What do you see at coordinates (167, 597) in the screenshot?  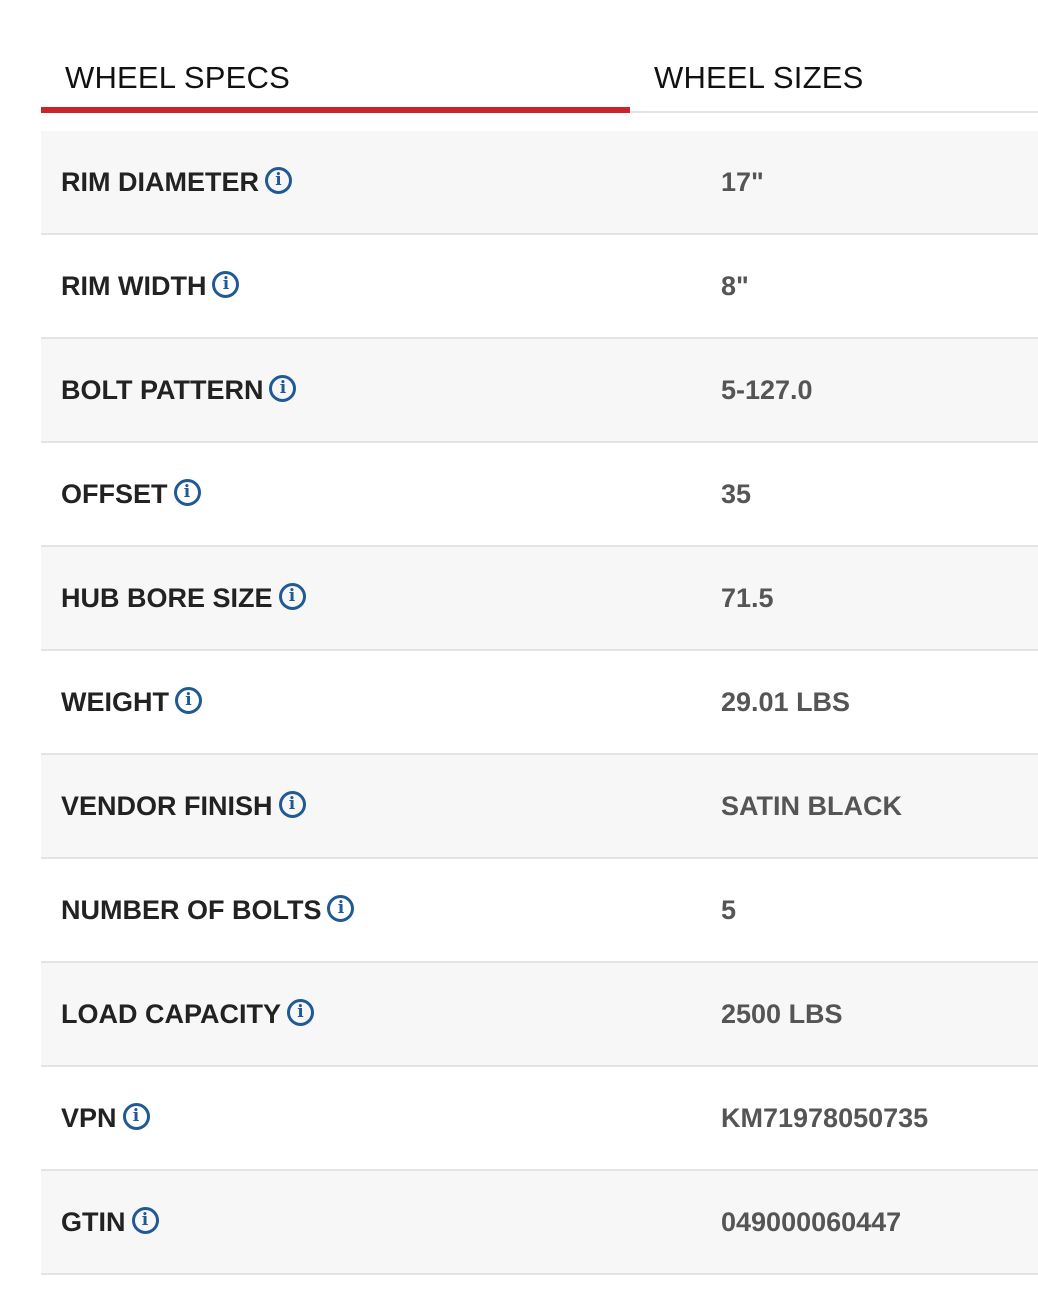 I see `spec-name: HUB BORE SIZE` at bounding box center [167, 597].